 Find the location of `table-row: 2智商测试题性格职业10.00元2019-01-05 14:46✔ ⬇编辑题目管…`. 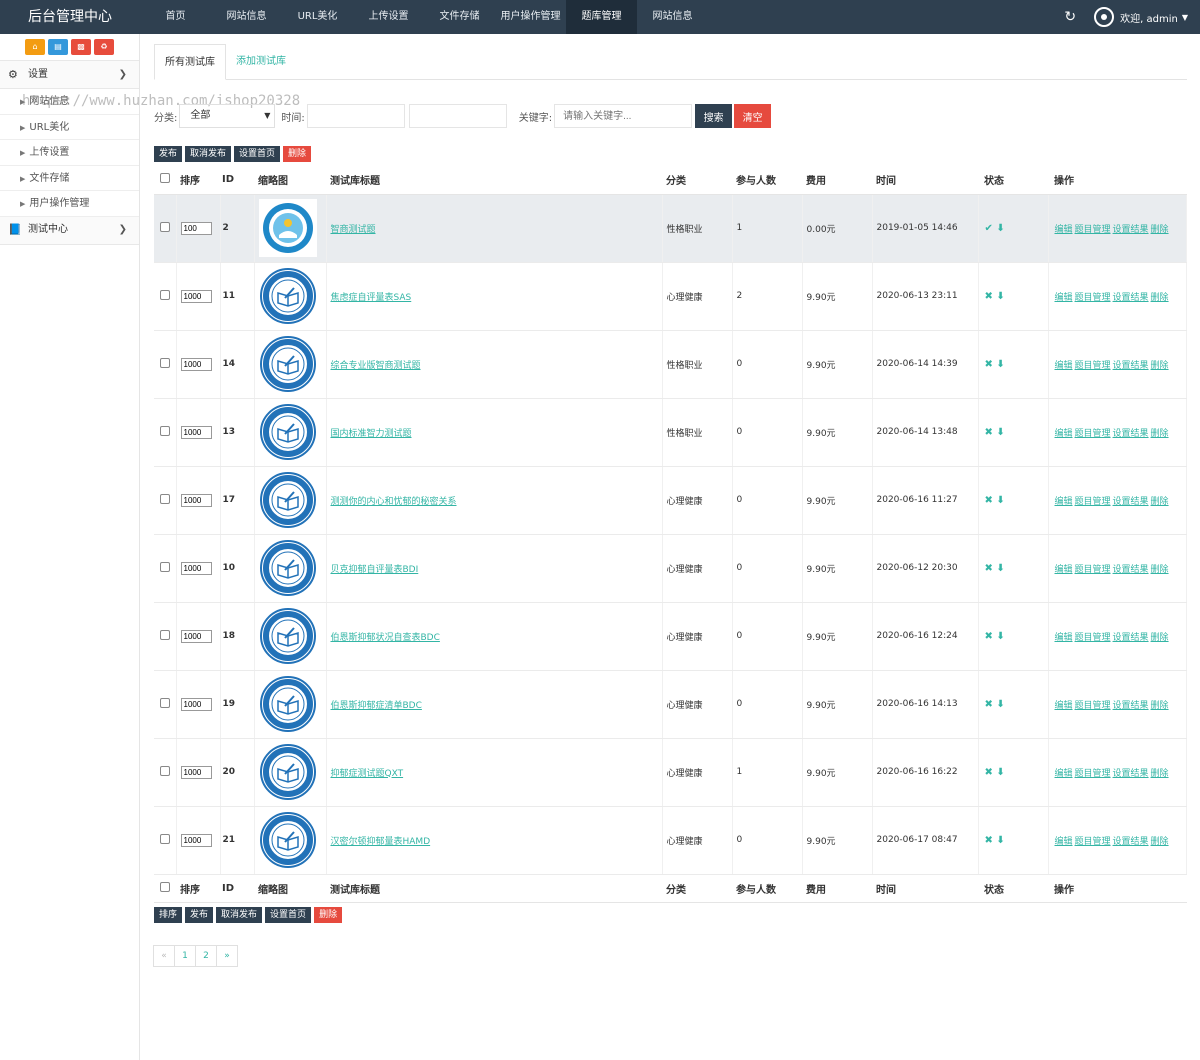

table-row: 2智商测试题性格职业10.00元2019-01-05 14:46✔ ⬇编辑题目管… is located at coordinates (670, 228).